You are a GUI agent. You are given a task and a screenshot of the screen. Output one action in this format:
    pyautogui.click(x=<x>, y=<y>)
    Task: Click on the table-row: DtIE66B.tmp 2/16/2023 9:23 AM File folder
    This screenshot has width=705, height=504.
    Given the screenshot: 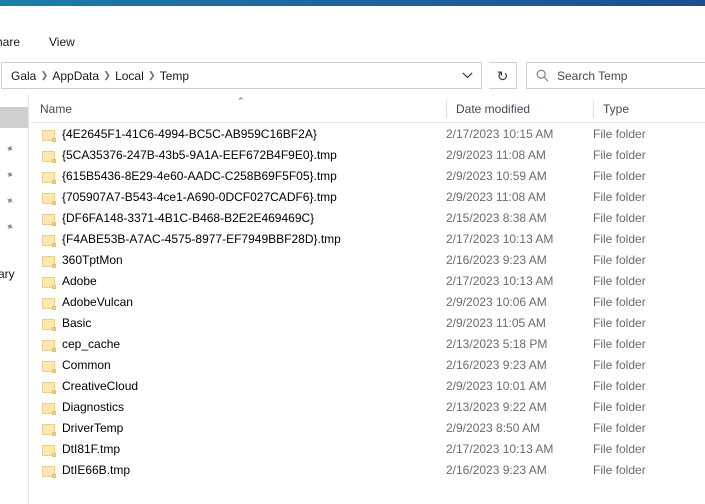 What is the action you would take?
    pyautogui.click(x=367, y=470)
    